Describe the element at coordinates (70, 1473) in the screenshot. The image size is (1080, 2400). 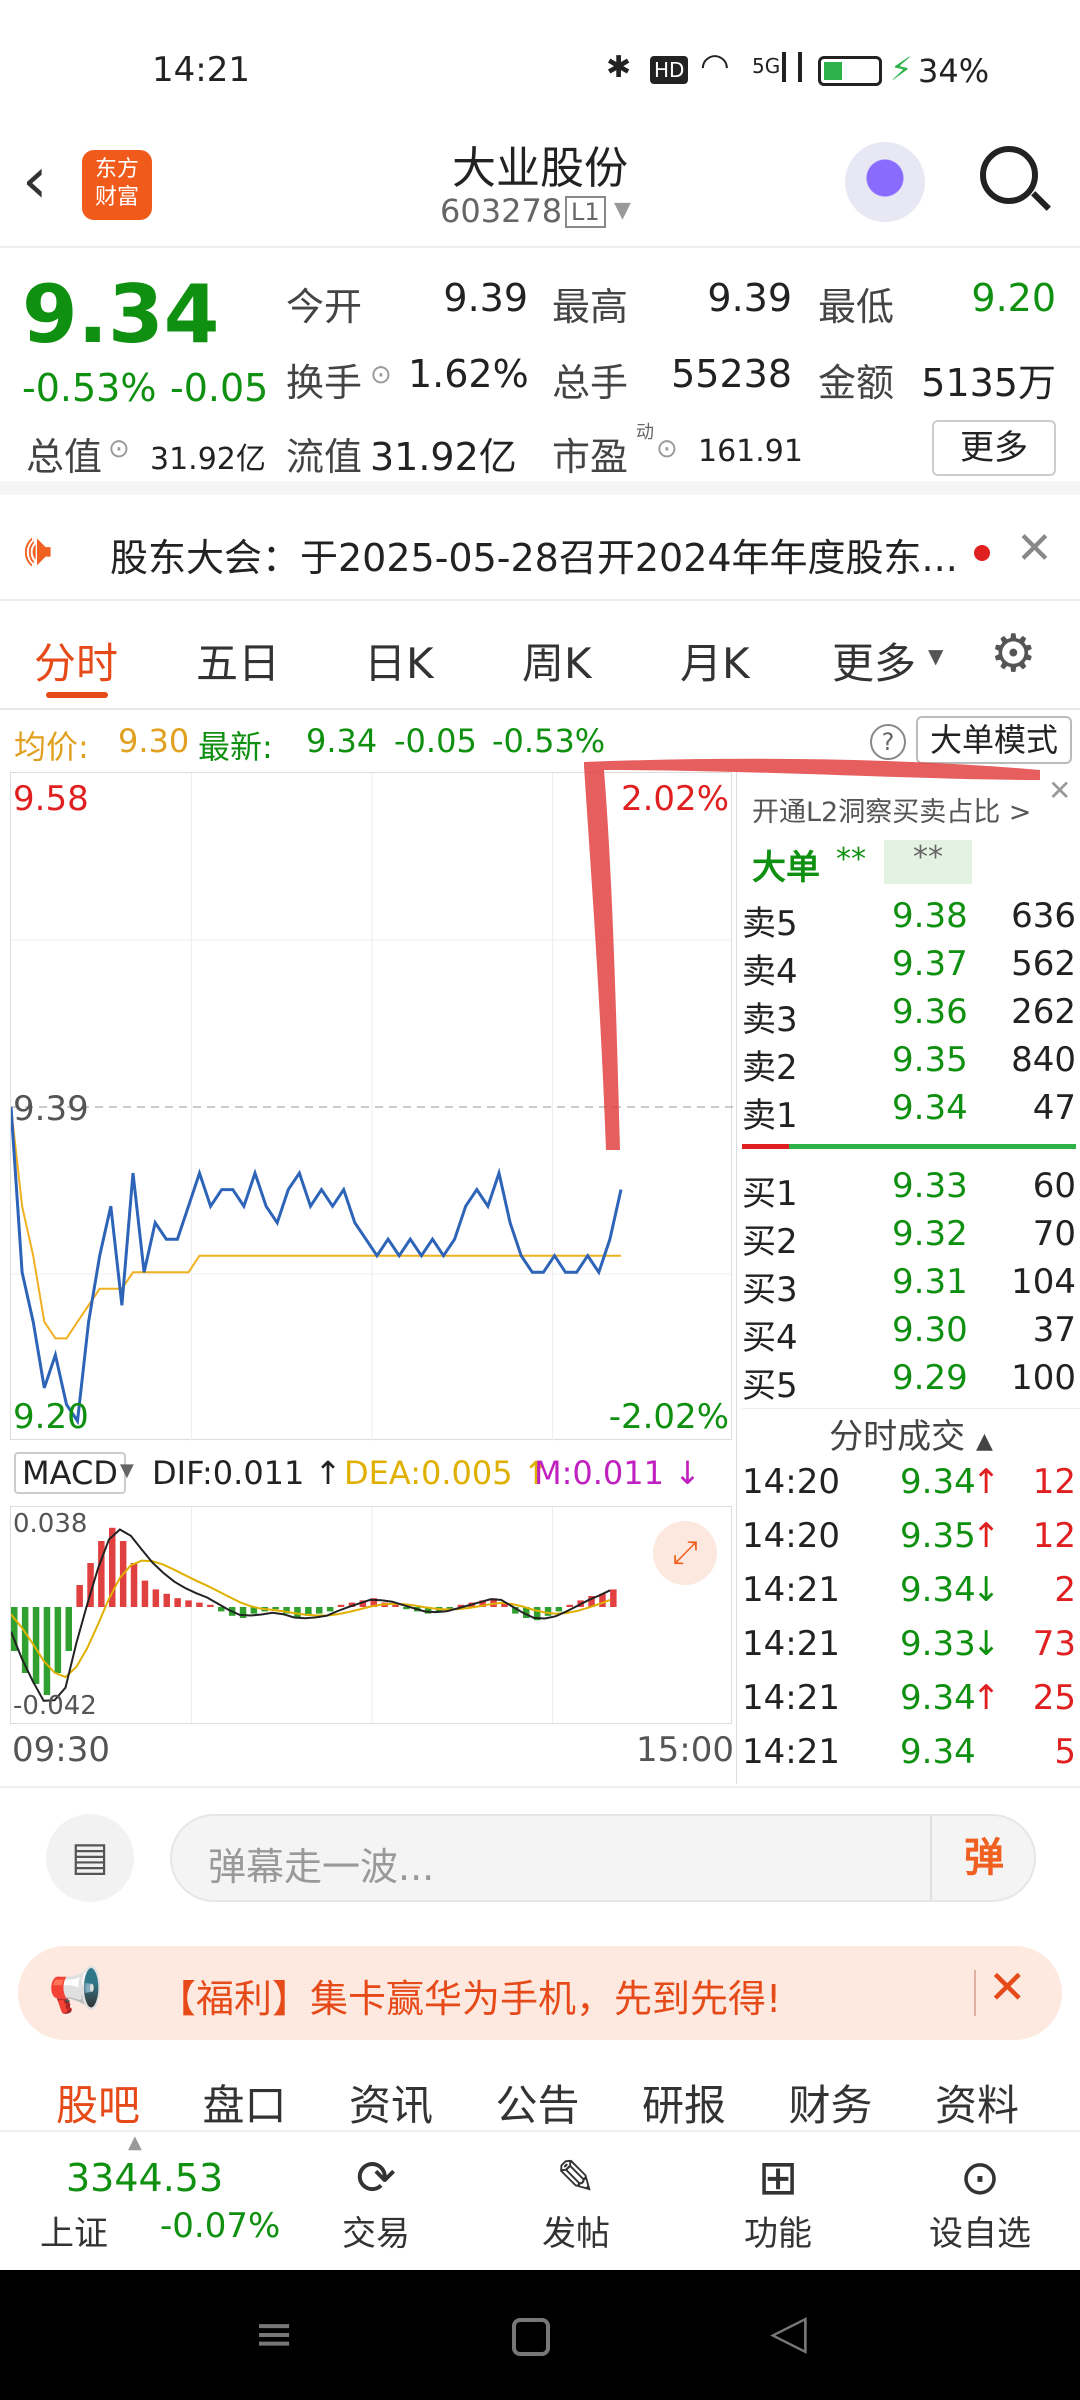
I see `macd-selector: MACD` at that location.